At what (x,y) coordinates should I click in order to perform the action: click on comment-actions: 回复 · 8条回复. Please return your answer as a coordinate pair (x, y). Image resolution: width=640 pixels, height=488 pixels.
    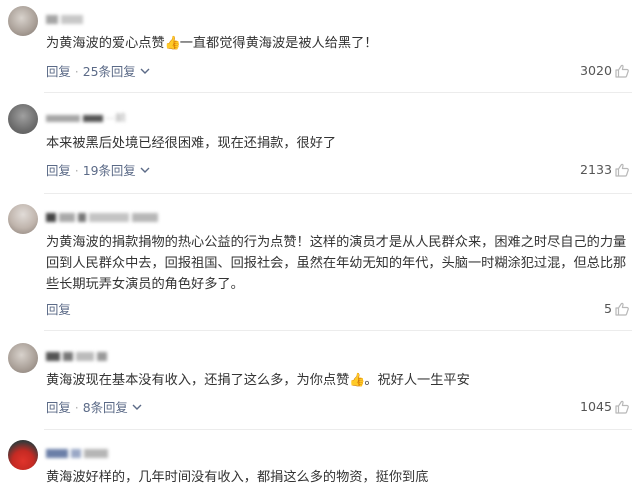
    Looking at the image, I should click on (95, 407).